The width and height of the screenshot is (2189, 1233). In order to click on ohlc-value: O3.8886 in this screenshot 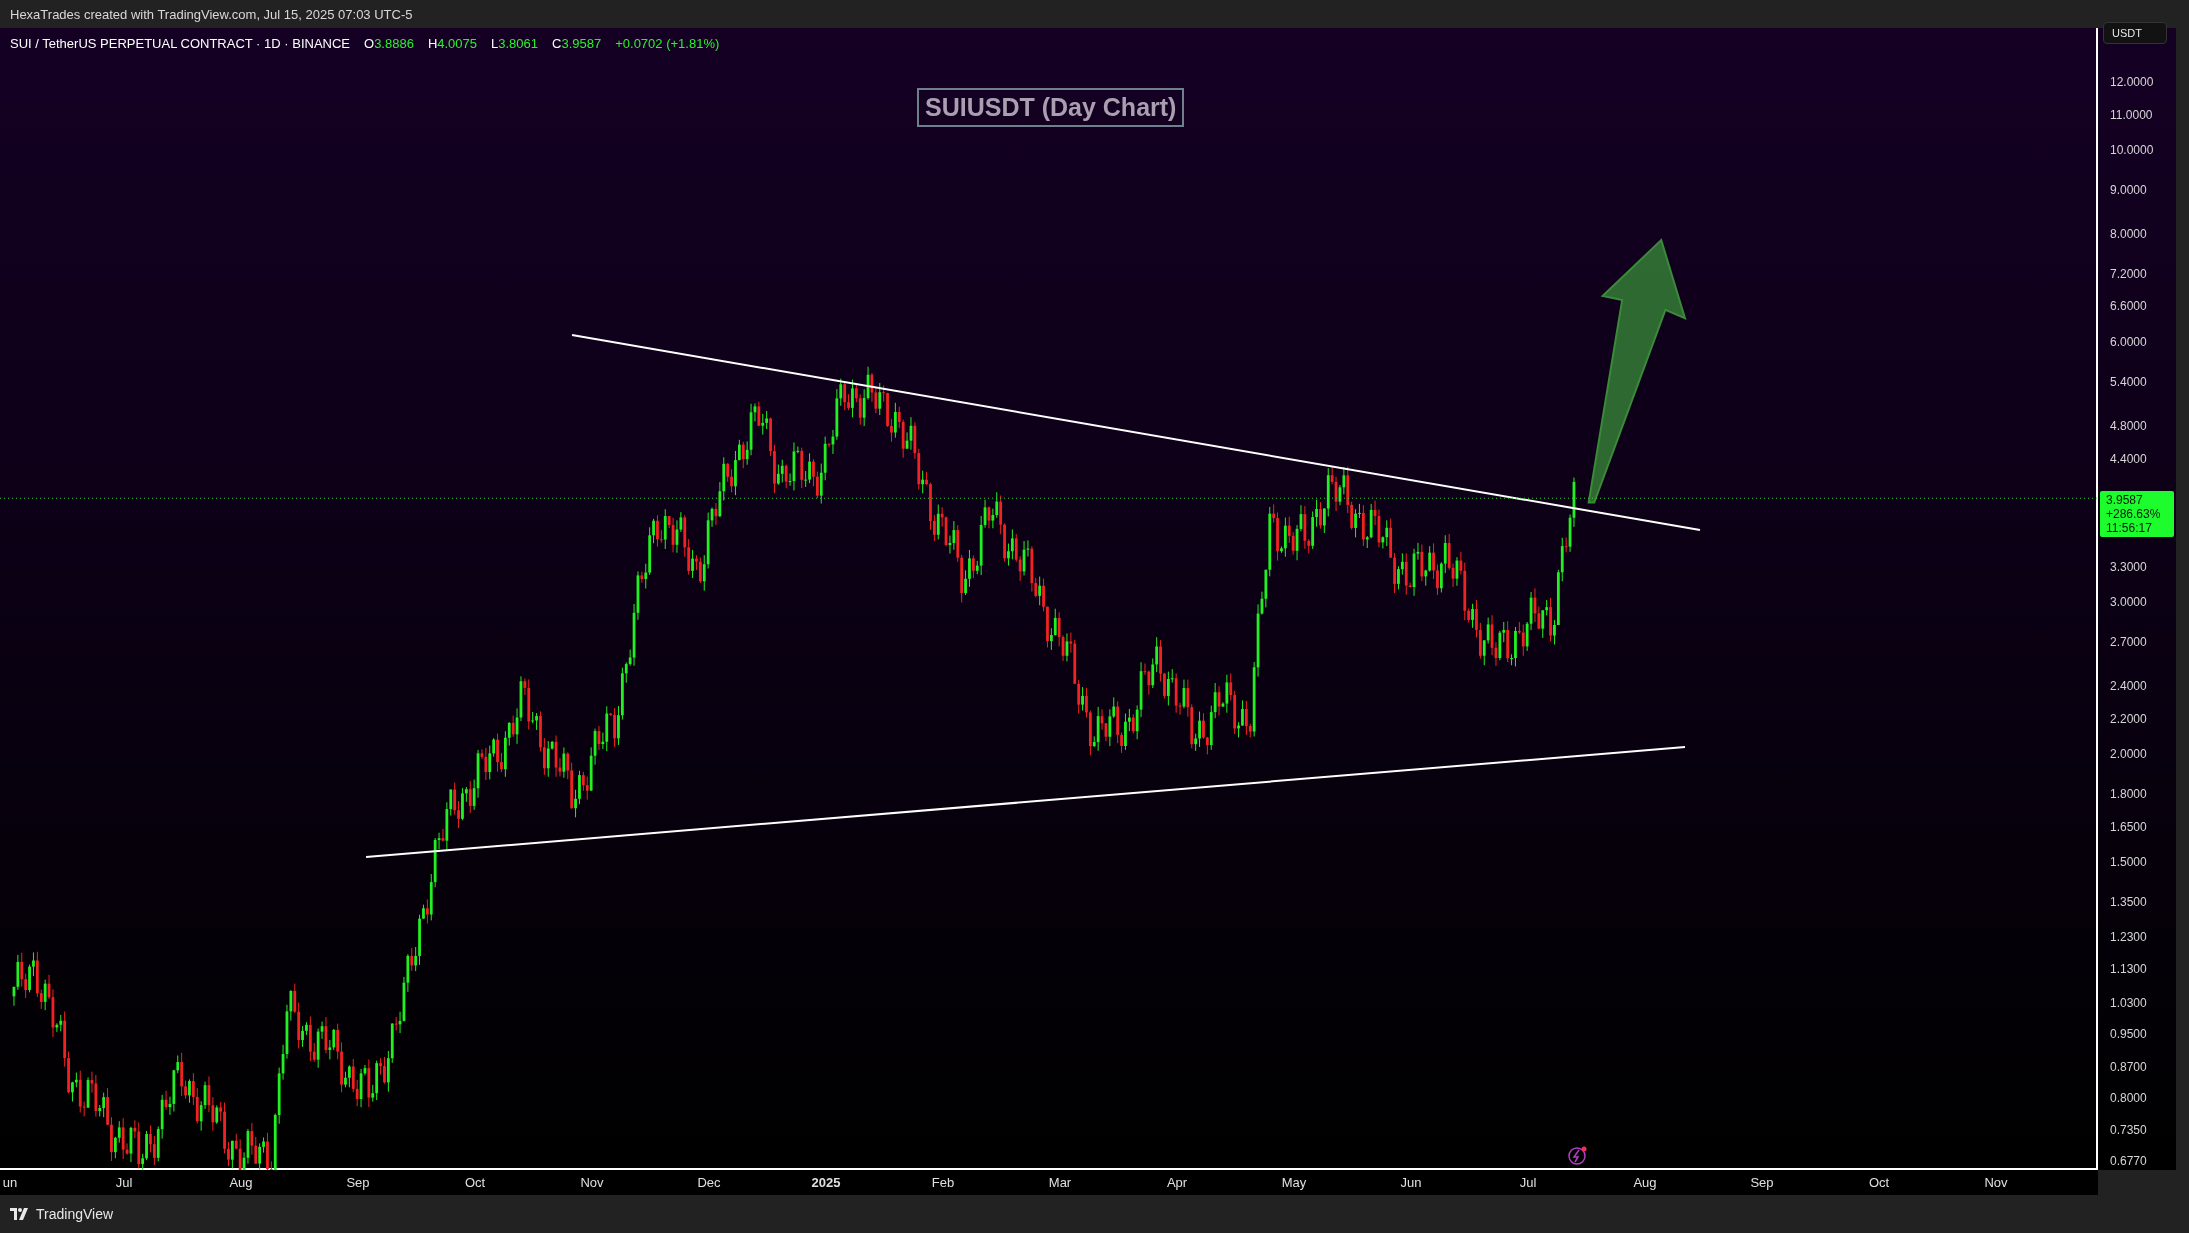, I will do `click(389, 43)`.